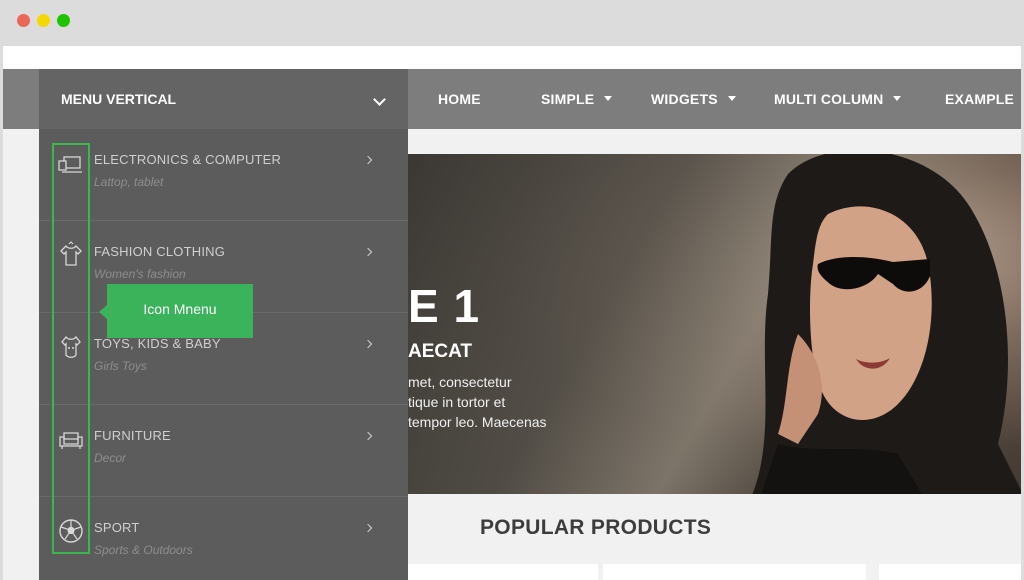 The width and height of the screenshot is (1024, 580). I want to click on nav-item-label: MULTI COLUMN, so click(829, 99).